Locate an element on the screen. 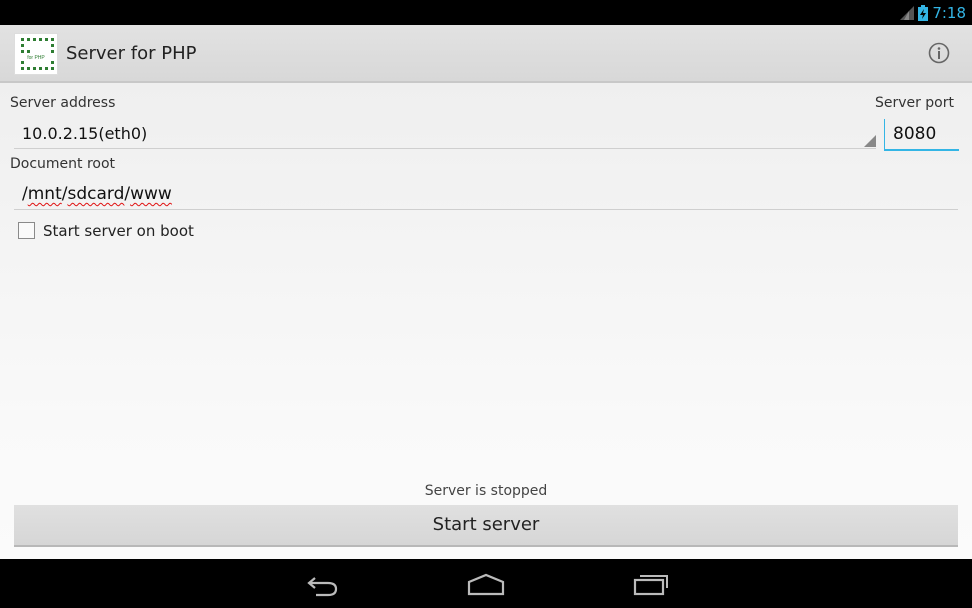  status-bar: 7:18 is located at coordinates (486, 12).